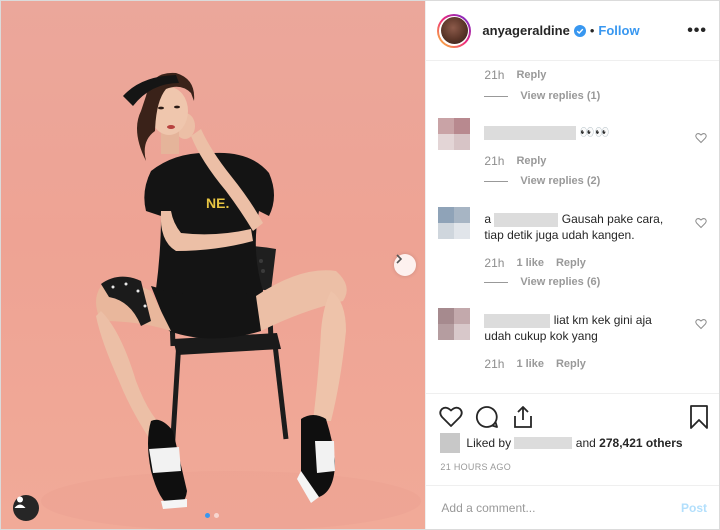 The image size is (720, 530). What do you see at coordinates (585, 443) in the screenshot?
I see `liked-by-and: and` at bounding box center [585, 443].